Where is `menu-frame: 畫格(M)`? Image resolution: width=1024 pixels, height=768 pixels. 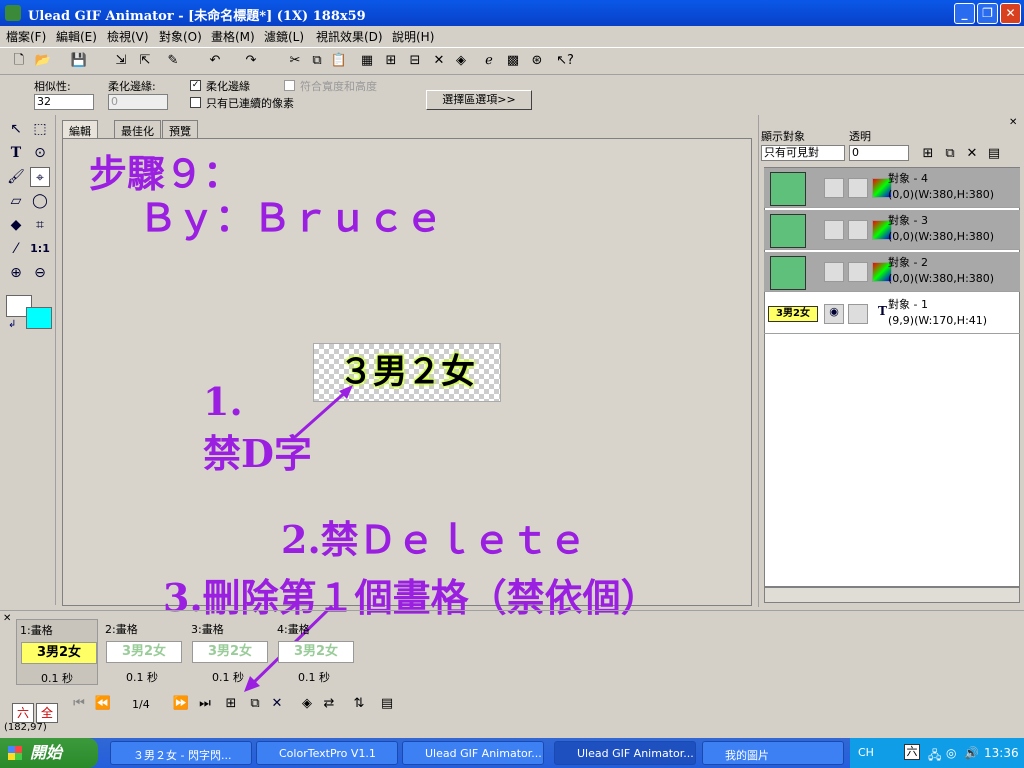 menu-frame: 畫格(M) is located at coordinates (233, 36).